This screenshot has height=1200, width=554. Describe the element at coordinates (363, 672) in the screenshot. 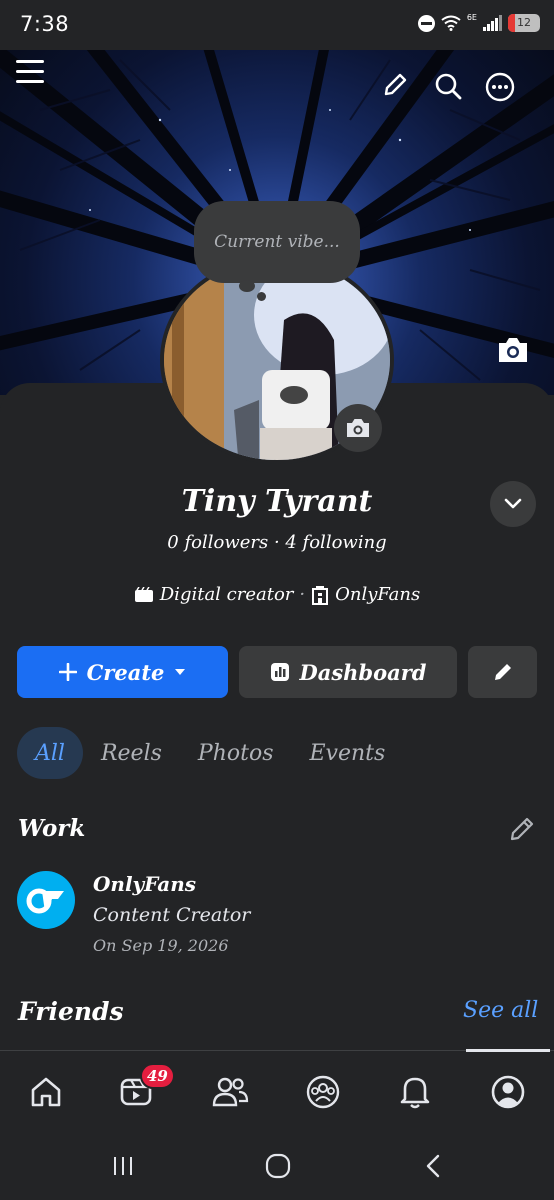

I see `dashboard-label: Dashboard` at that location.